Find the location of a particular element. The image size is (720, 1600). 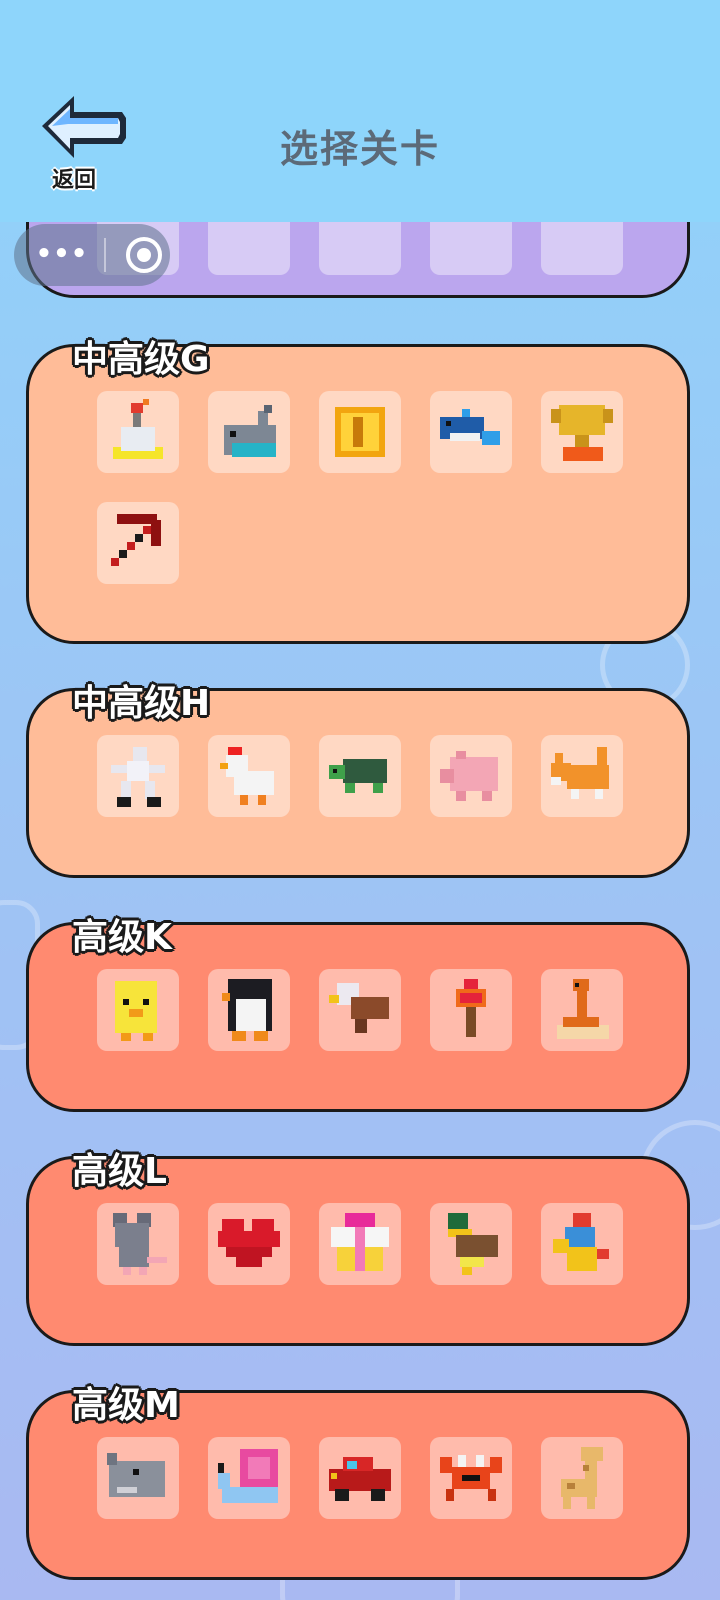

level-tile-eagle is located at coordinates (360, 1010).